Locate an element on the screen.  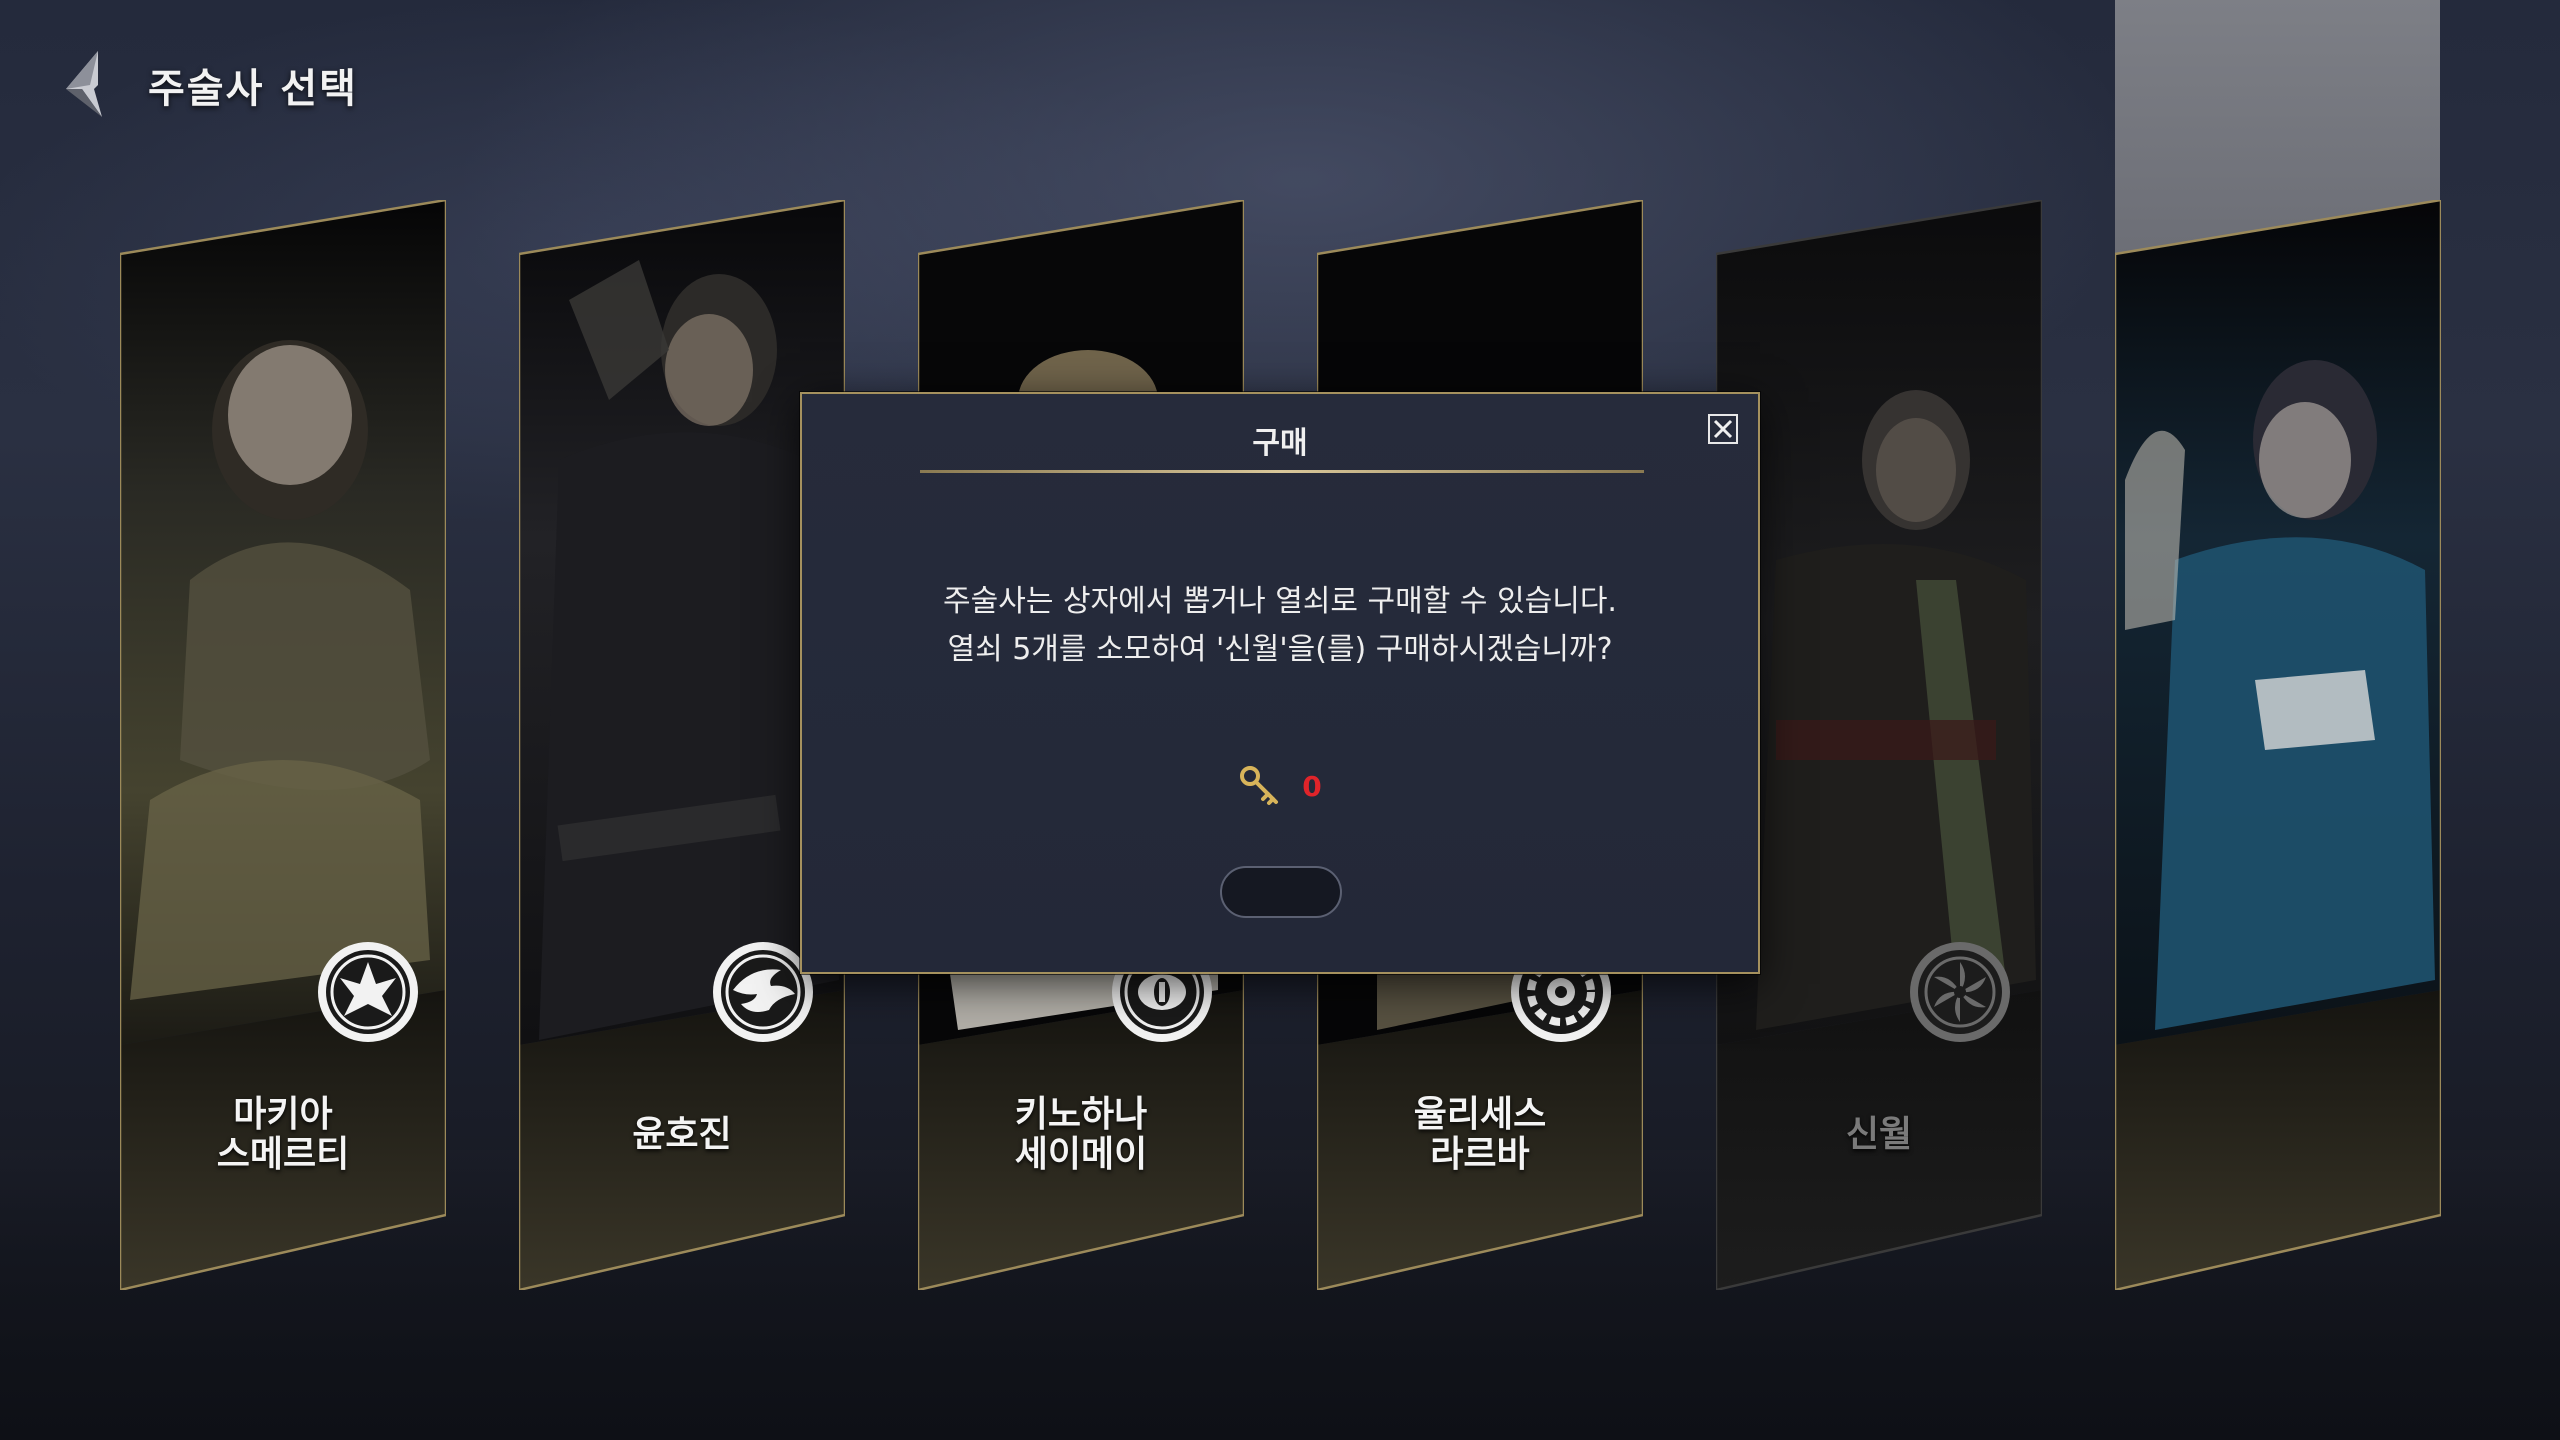
key-count: 0 is located at coordinates (1312, 786).